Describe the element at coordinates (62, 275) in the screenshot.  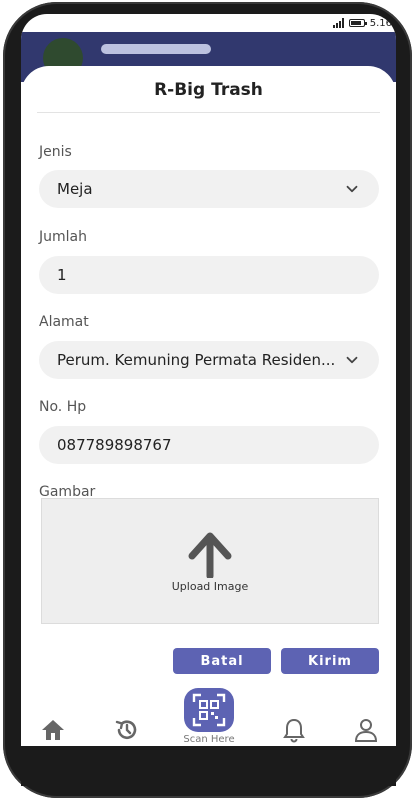
I see `jumlah-value: 1` at that location.